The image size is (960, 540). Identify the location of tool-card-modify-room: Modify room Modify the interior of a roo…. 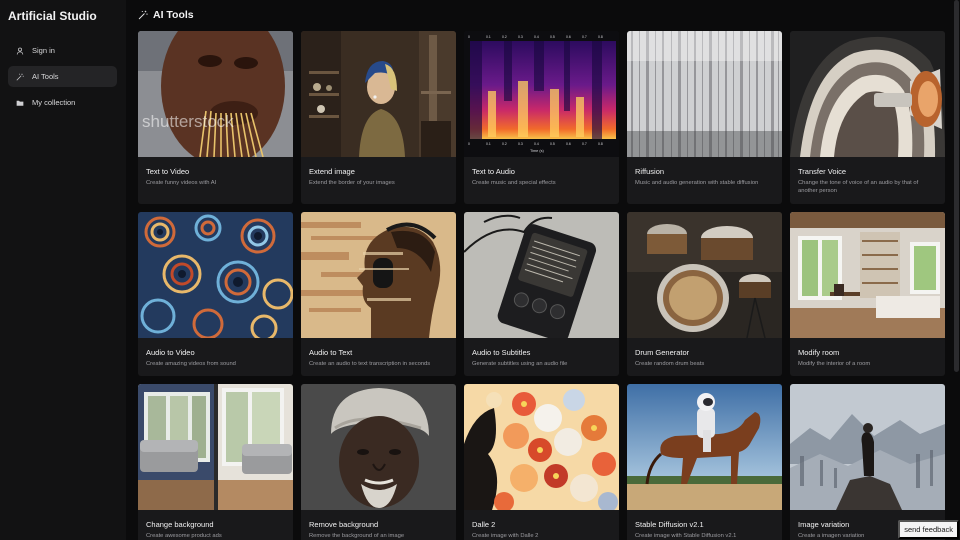
(867, 294).